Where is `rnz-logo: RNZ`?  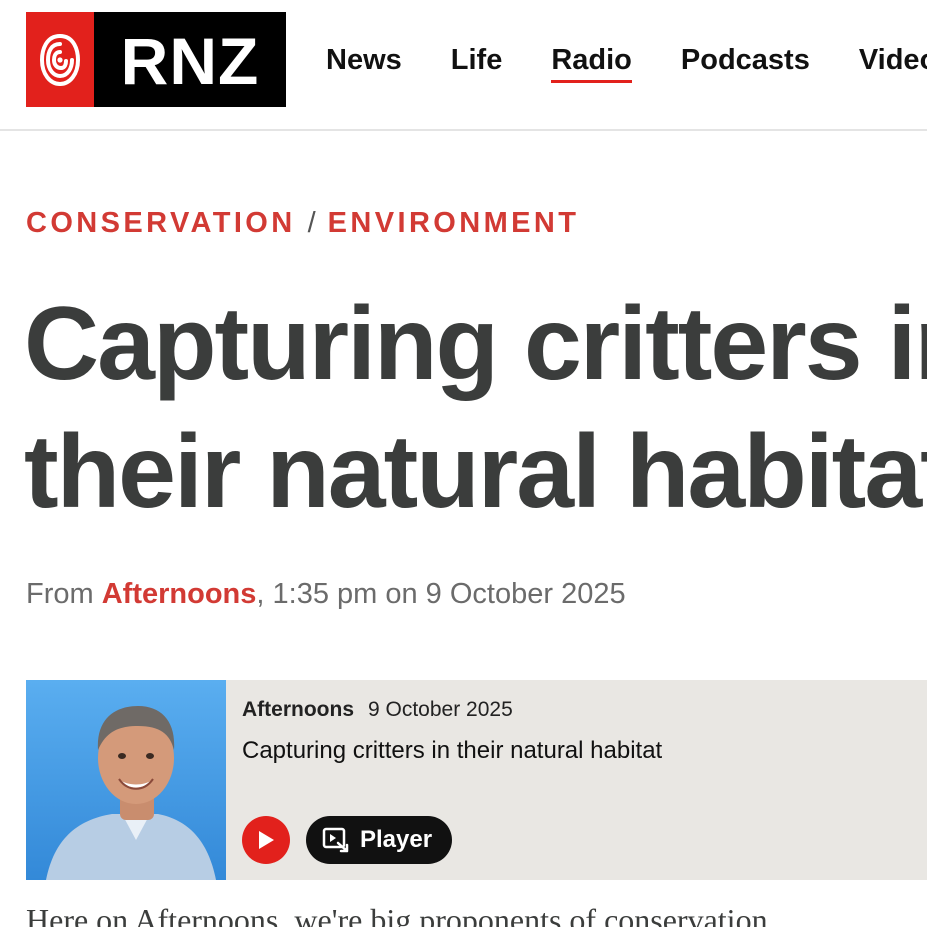 rnz-logo: RNZ is located at coordinates (156, 59).